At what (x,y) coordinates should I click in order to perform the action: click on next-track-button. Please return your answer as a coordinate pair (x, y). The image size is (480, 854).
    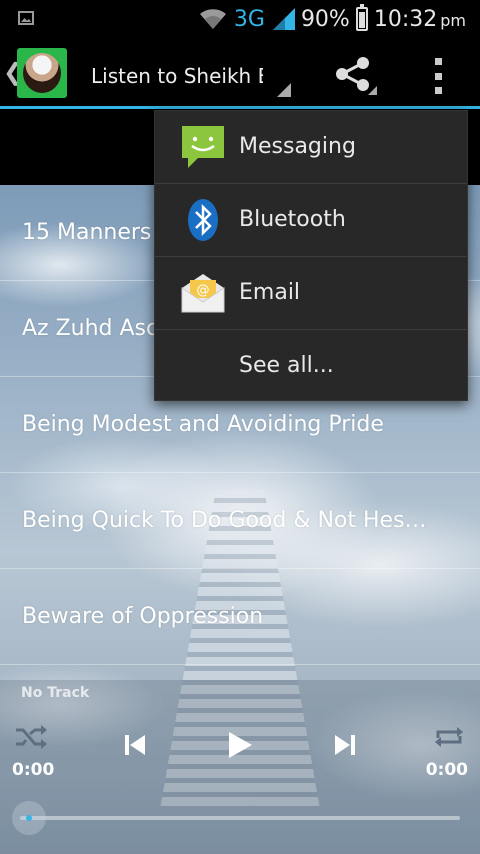
    Looking at the image, I should click on (345, 745).